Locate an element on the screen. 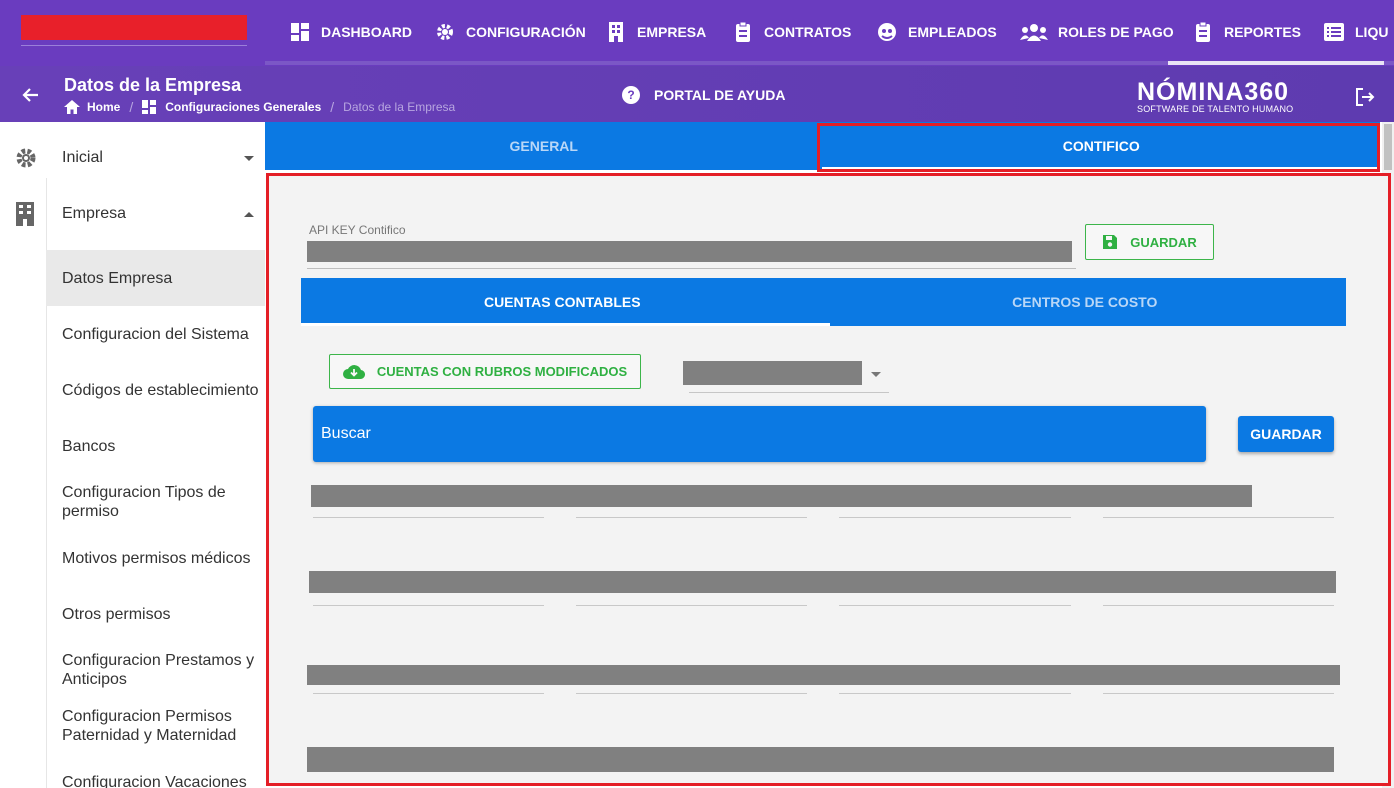 The image size is (1394, 788). nav-empresa: EMPRESA is located at coordinates (655, 32).